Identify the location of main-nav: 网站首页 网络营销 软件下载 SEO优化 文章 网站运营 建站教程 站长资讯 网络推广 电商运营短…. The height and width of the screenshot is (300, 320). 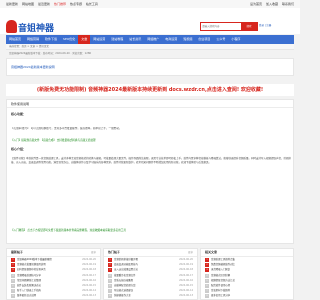
(150, 39).